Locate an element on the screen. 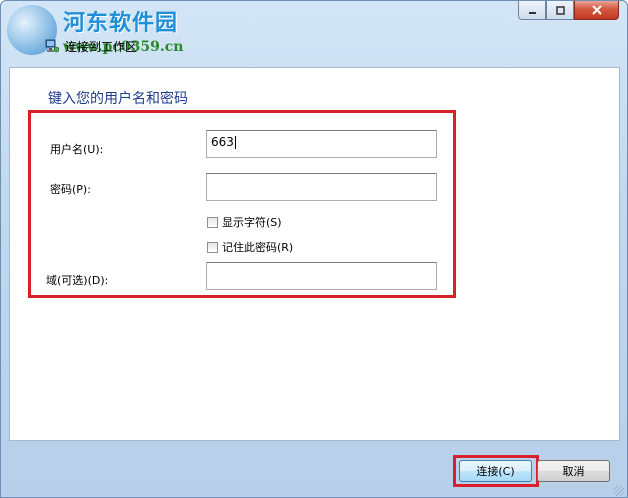 Image resolution: width=628 pixels, height=498 pixels. show-chars-checkbox: 显示字符(S) is located at coordinates (244, 222).